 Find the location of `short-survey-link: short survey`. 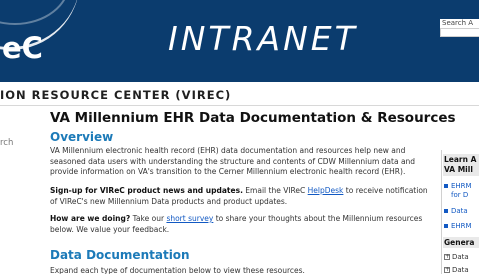

short-survey-link: short survey is located at coordinates (189, 218).